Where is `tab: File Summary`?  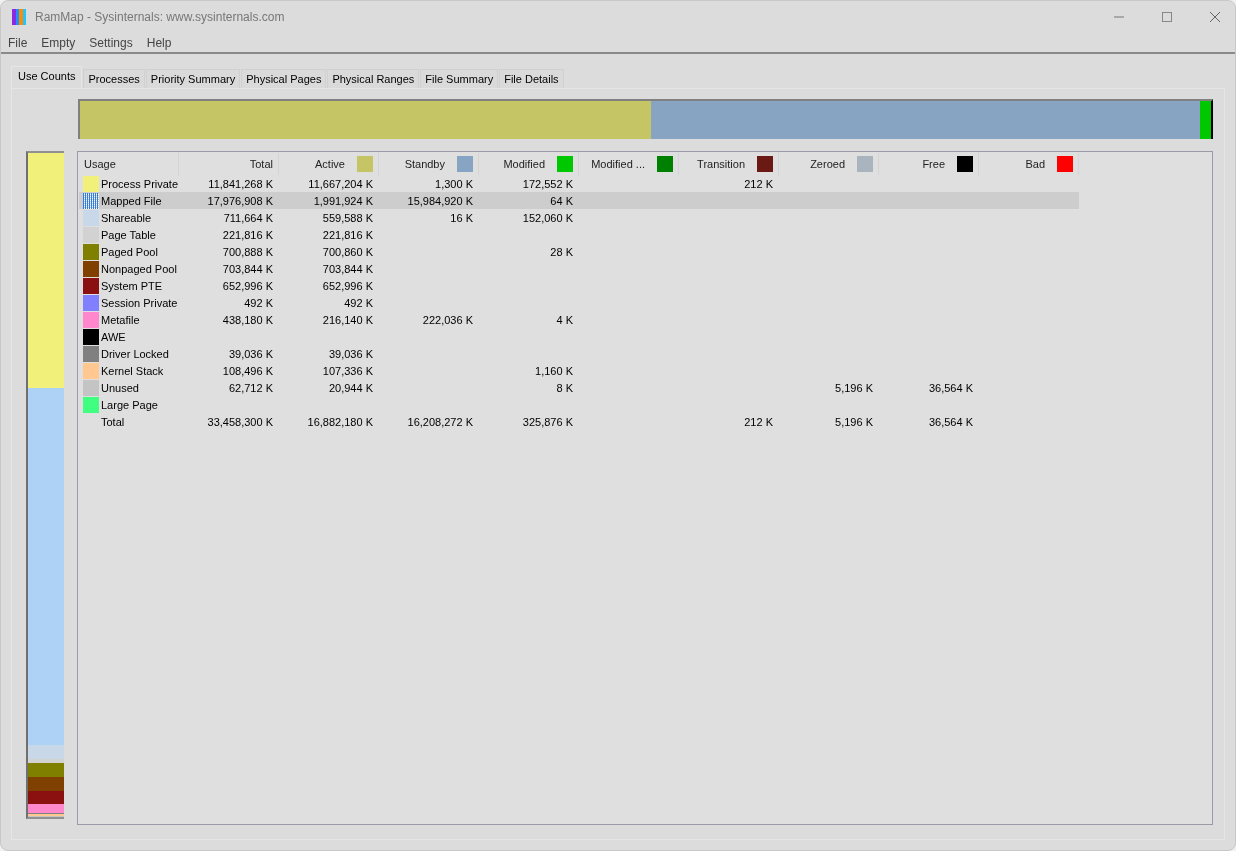 tab: File Summary is located at coordinates (459, 78).